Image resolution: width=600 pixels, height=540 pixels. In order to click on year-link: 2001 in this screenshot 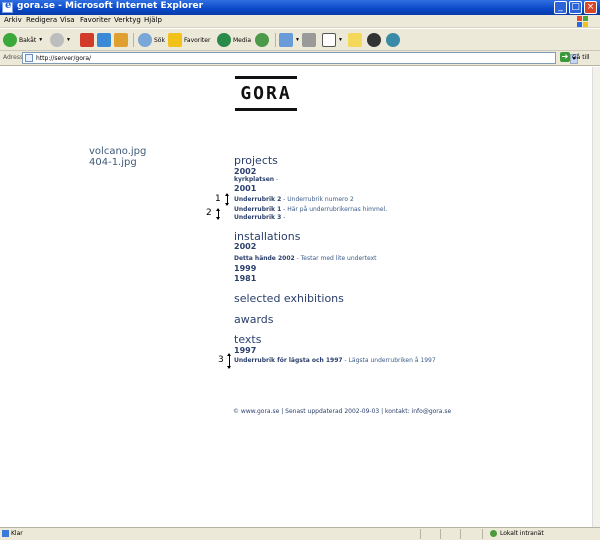, I will do `click(245, 188)`.